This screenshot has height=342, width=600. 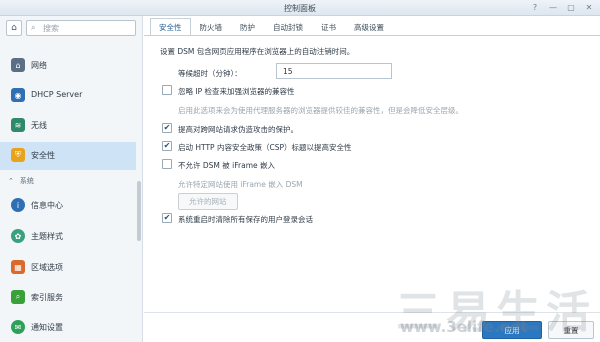 What do you see at coordinates (47, 236) in the screenshot?
I see `sidebar-item-label: 主题样式` at bounding box center [47, 236].